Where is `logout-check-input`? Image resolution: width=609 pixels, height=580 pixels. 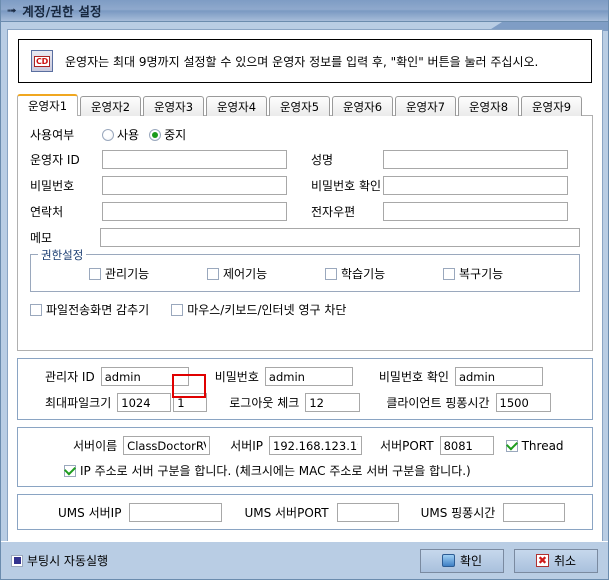 logout-check-input is located at coordinates (333, 402).